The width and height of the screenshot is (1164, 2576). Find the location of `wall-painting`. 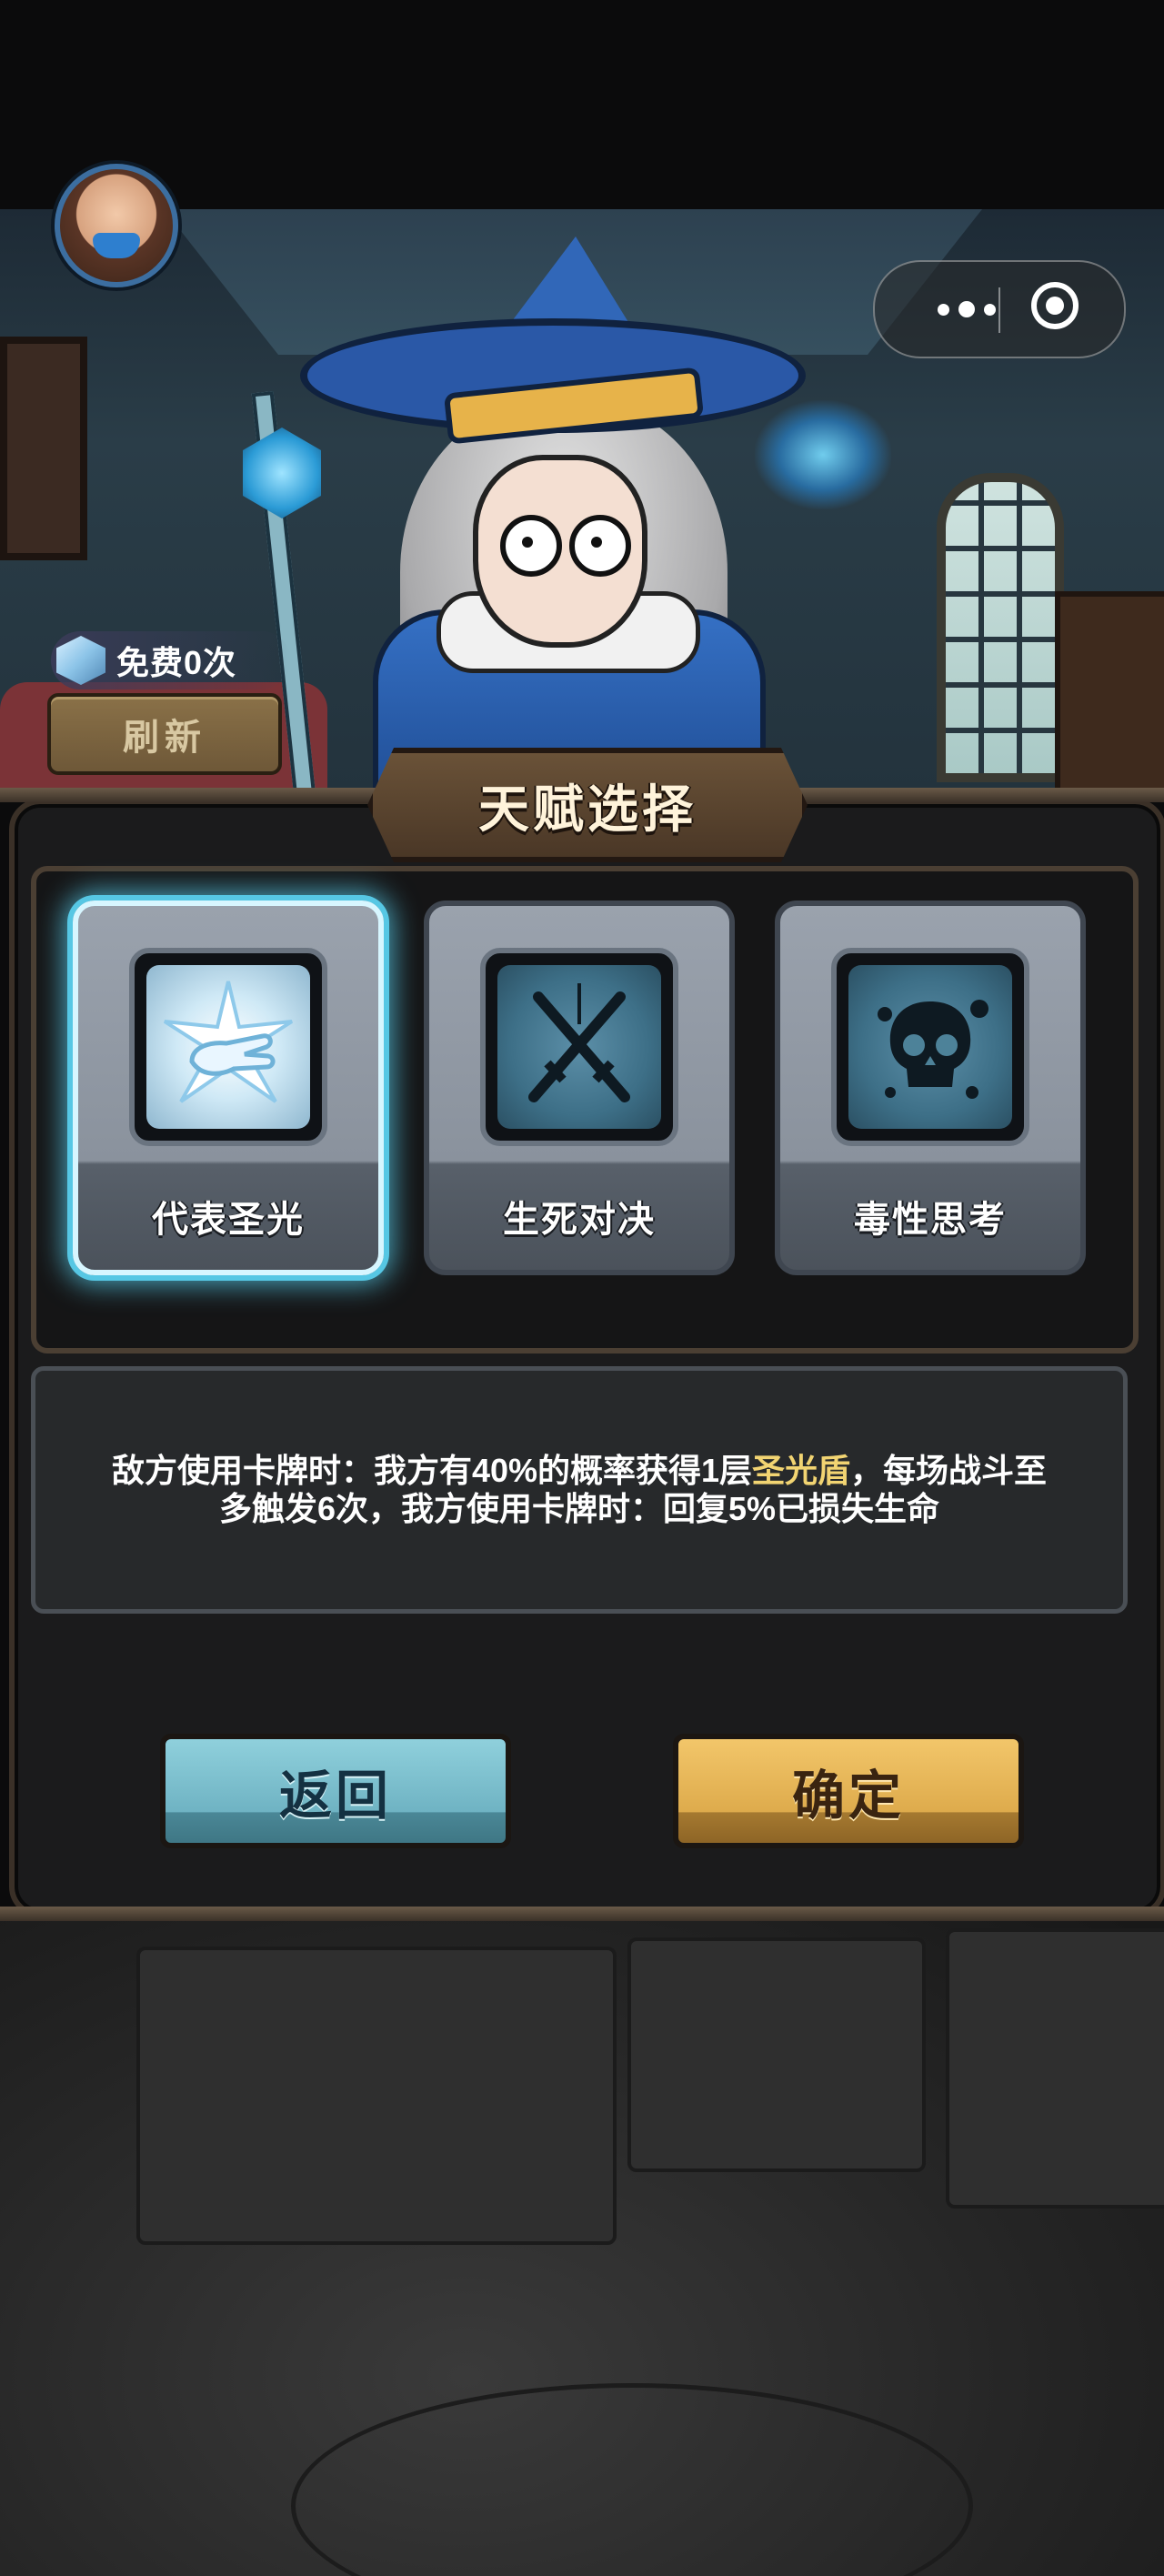

wall-painting is located at coordinates (43, 448).